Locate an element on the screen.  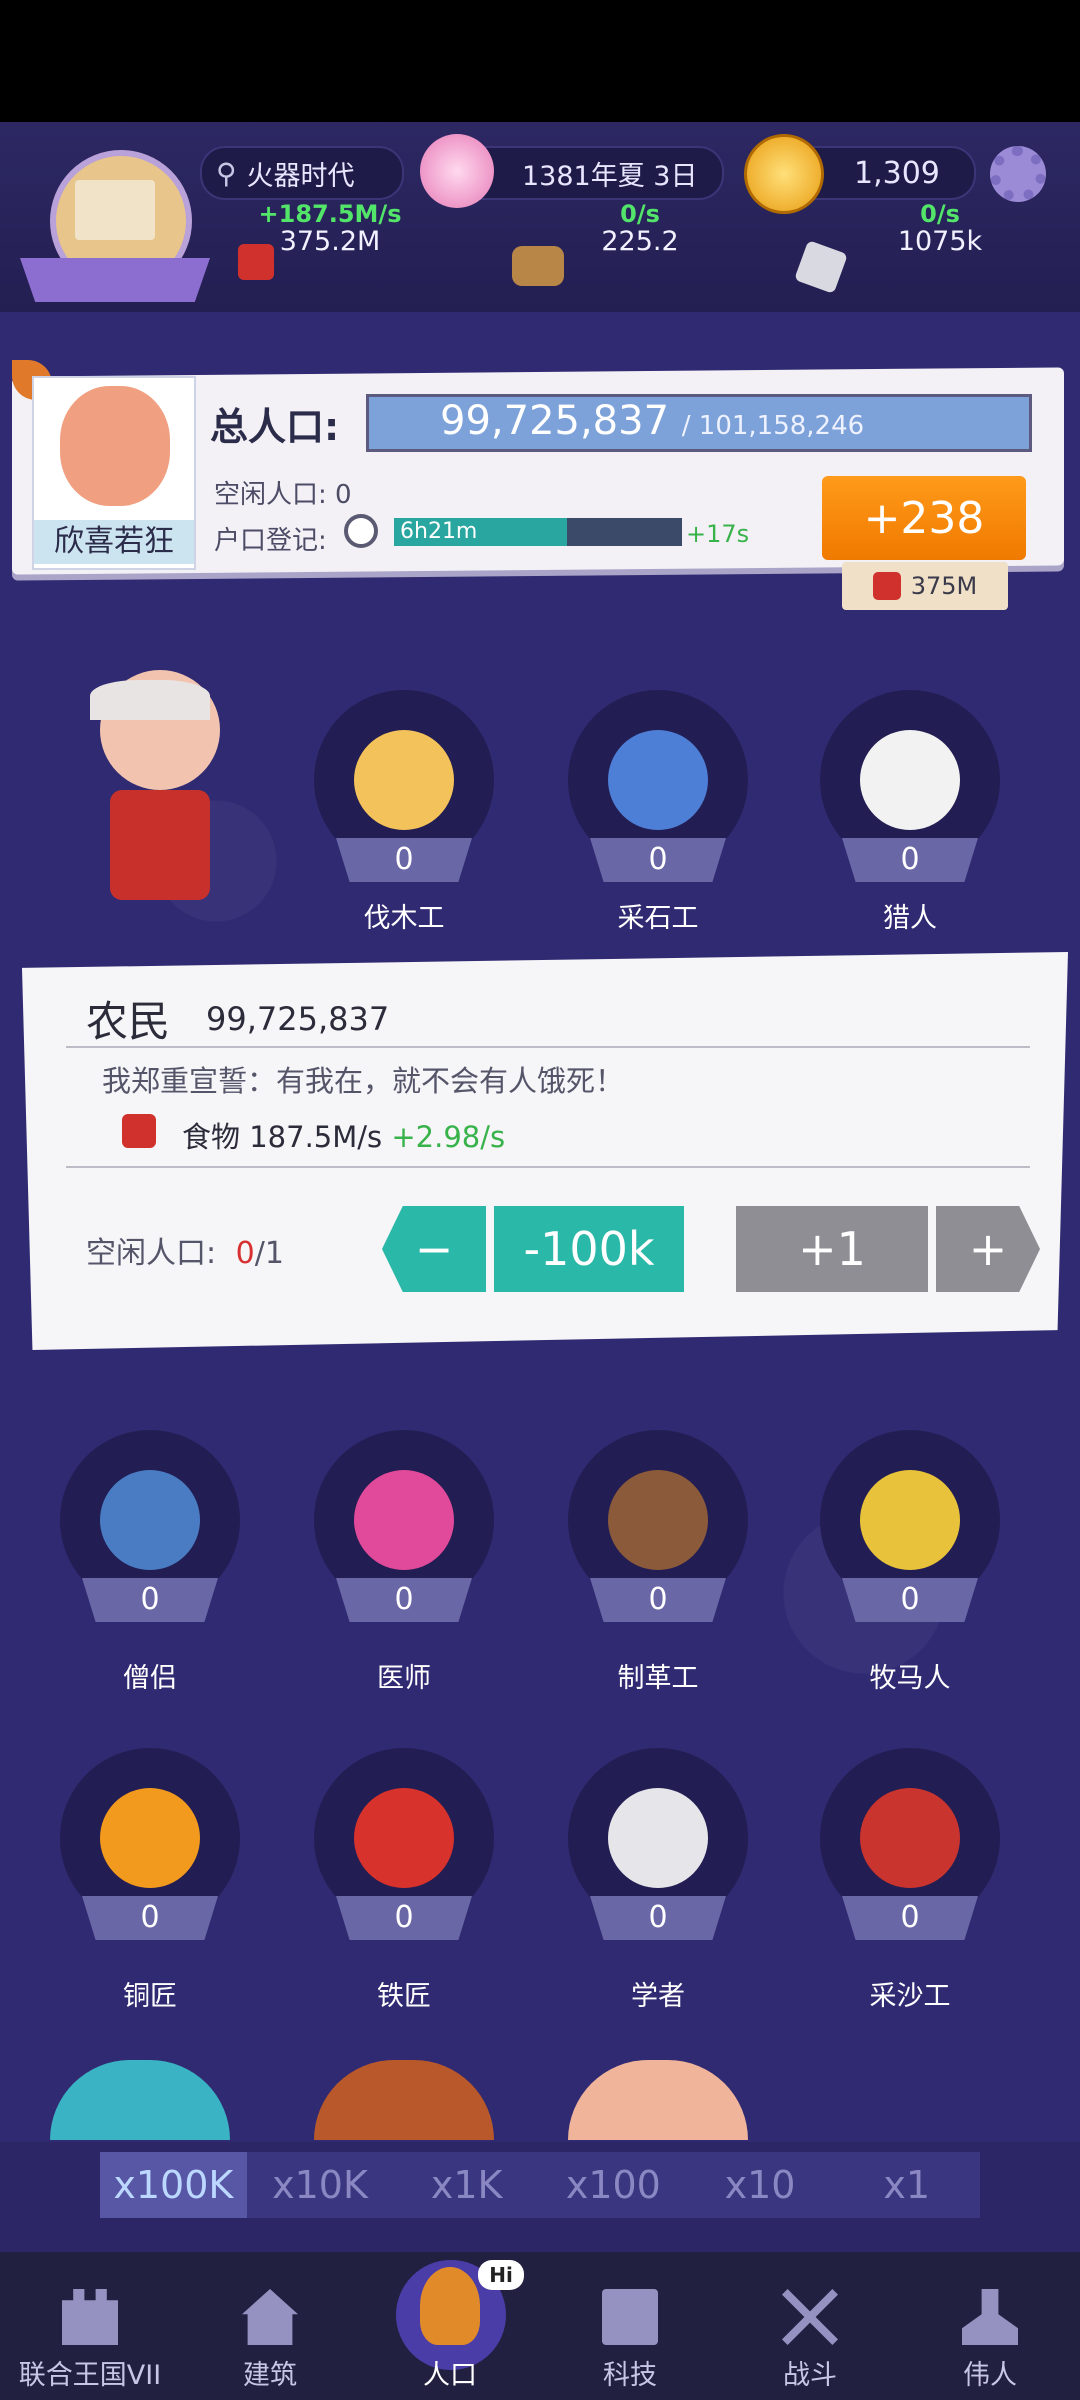
multiplier-x10k: x10K is located at coordinates (320, 2185).